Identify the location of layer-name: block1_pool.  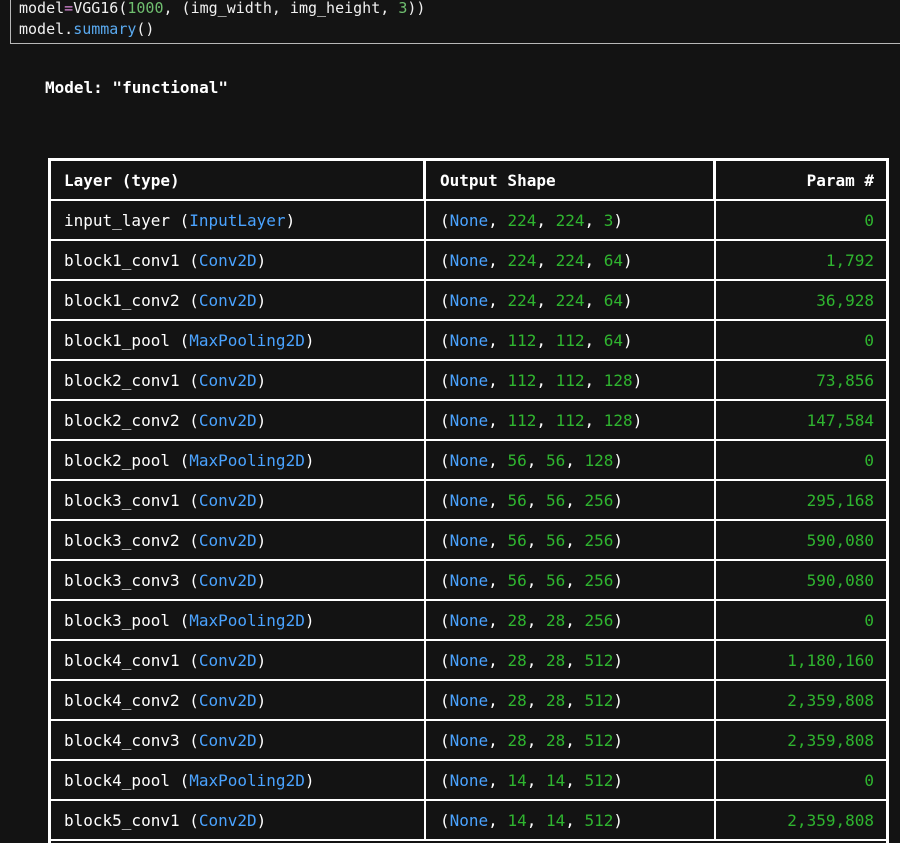
(117, 340).